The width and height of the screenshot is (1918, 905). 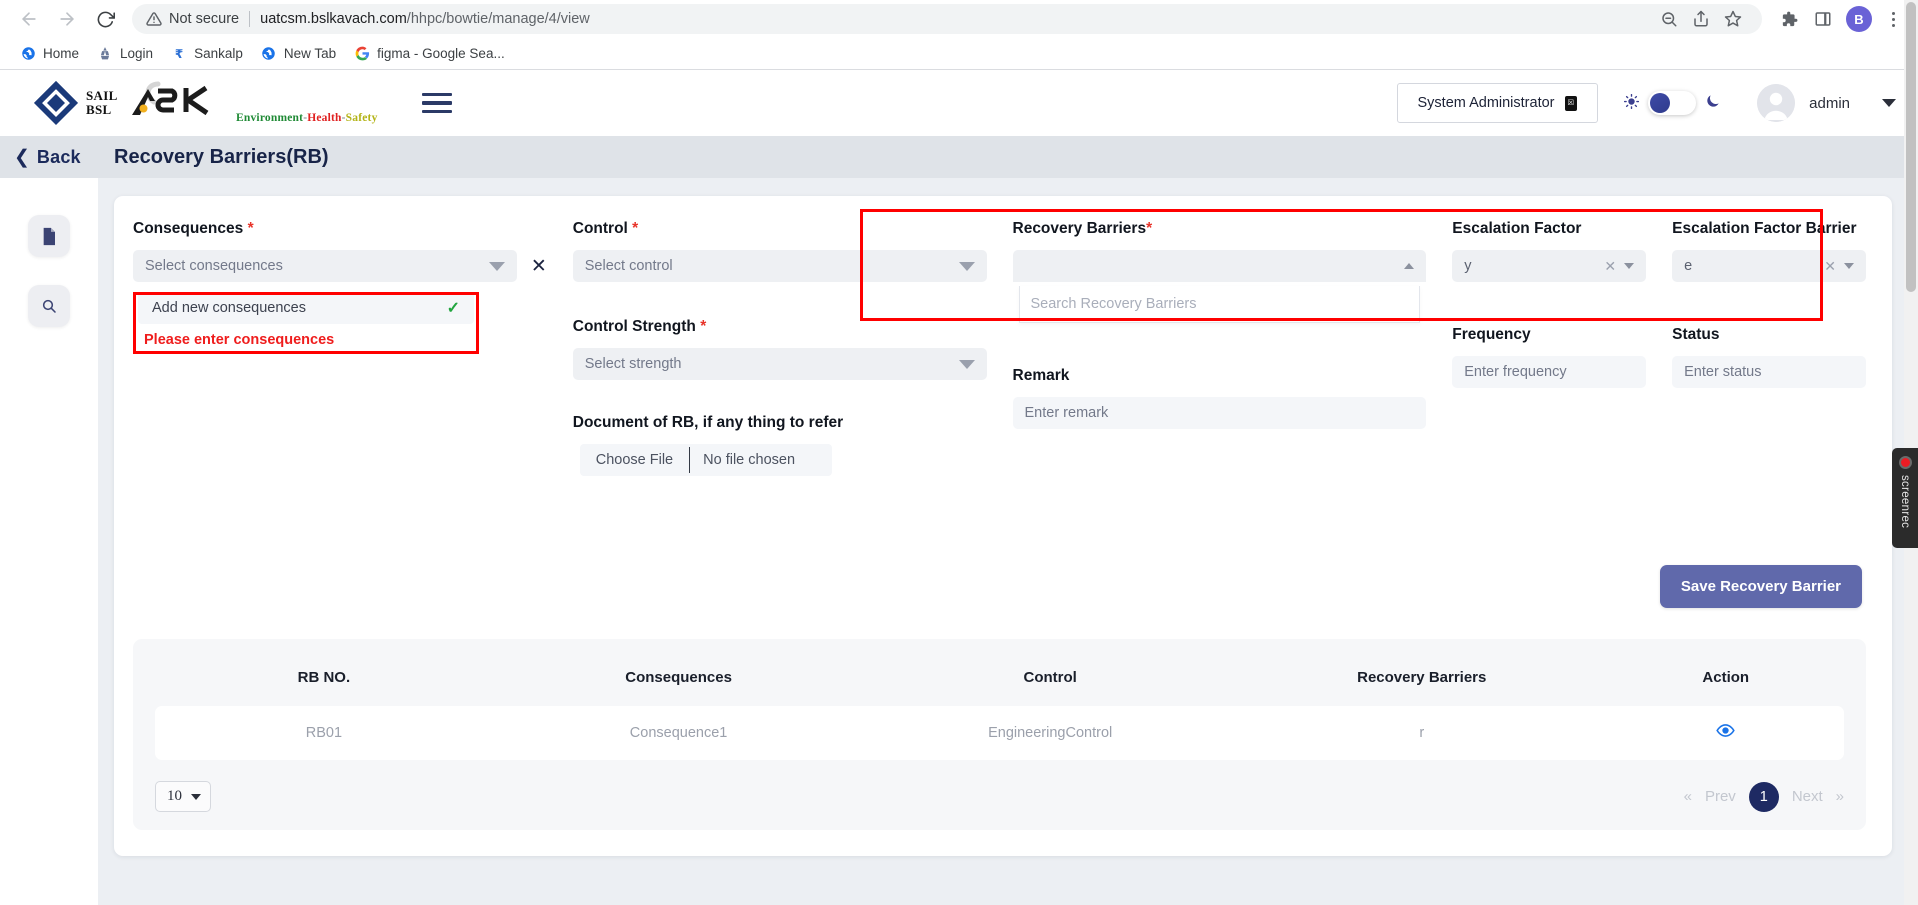 What do you see at coordinates (1769, 266) in the screenshot?
I see `escalation-factor-barrier-select: e ✕` at bounding box center [1769, 266].